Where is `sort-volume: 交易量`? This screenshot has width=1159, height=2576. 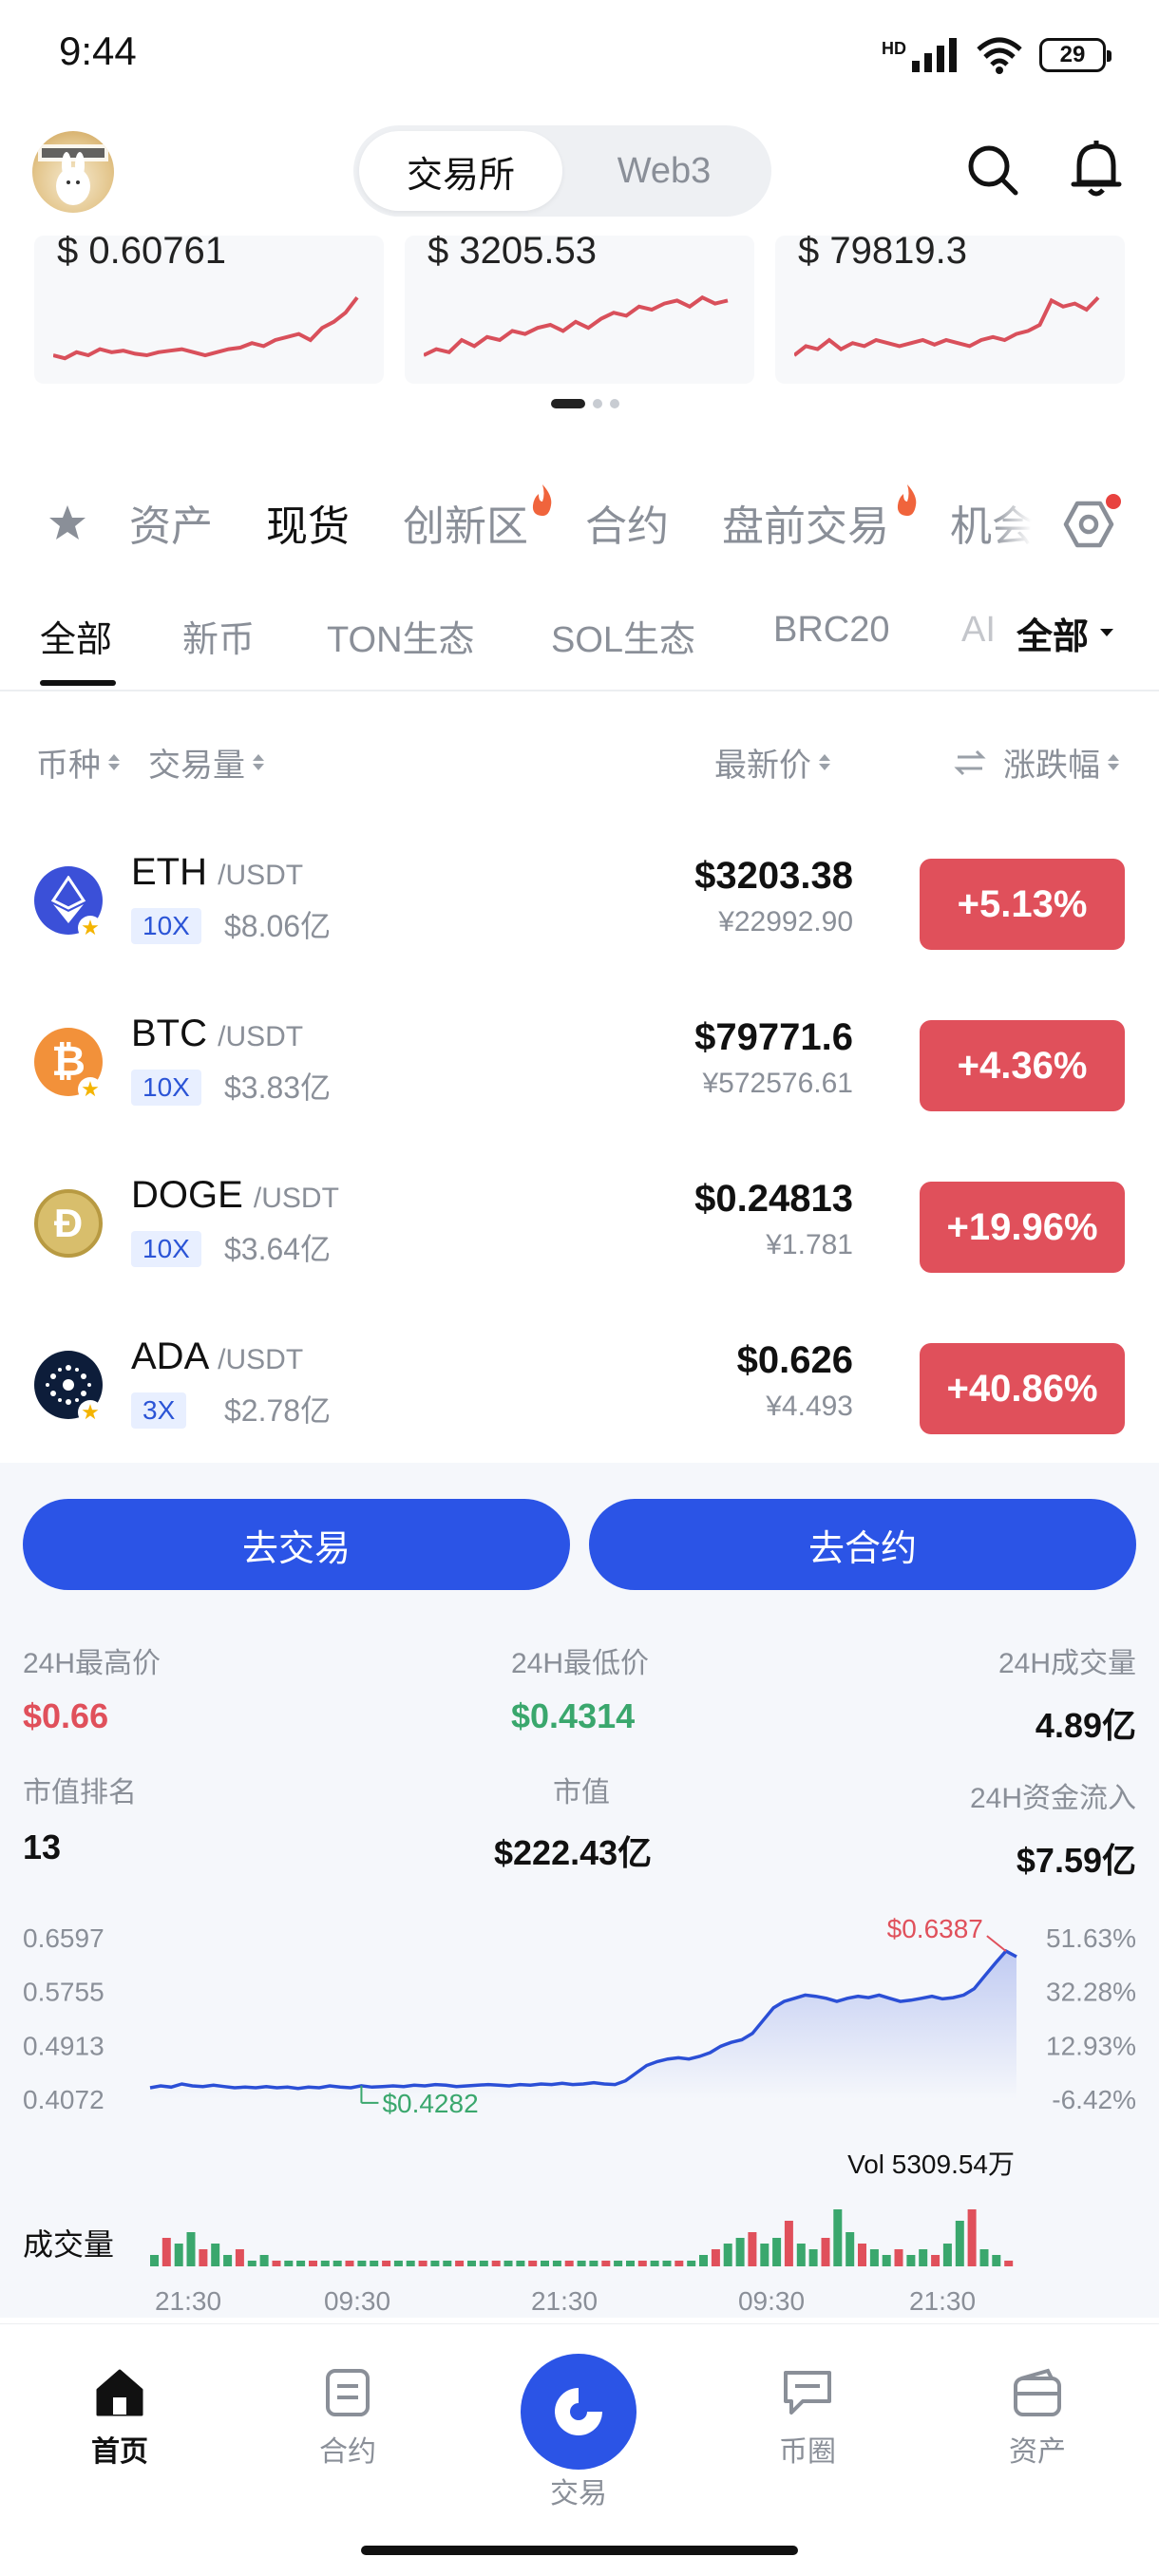 sort-volume: 交易量 is located at coordinates (206, 762).